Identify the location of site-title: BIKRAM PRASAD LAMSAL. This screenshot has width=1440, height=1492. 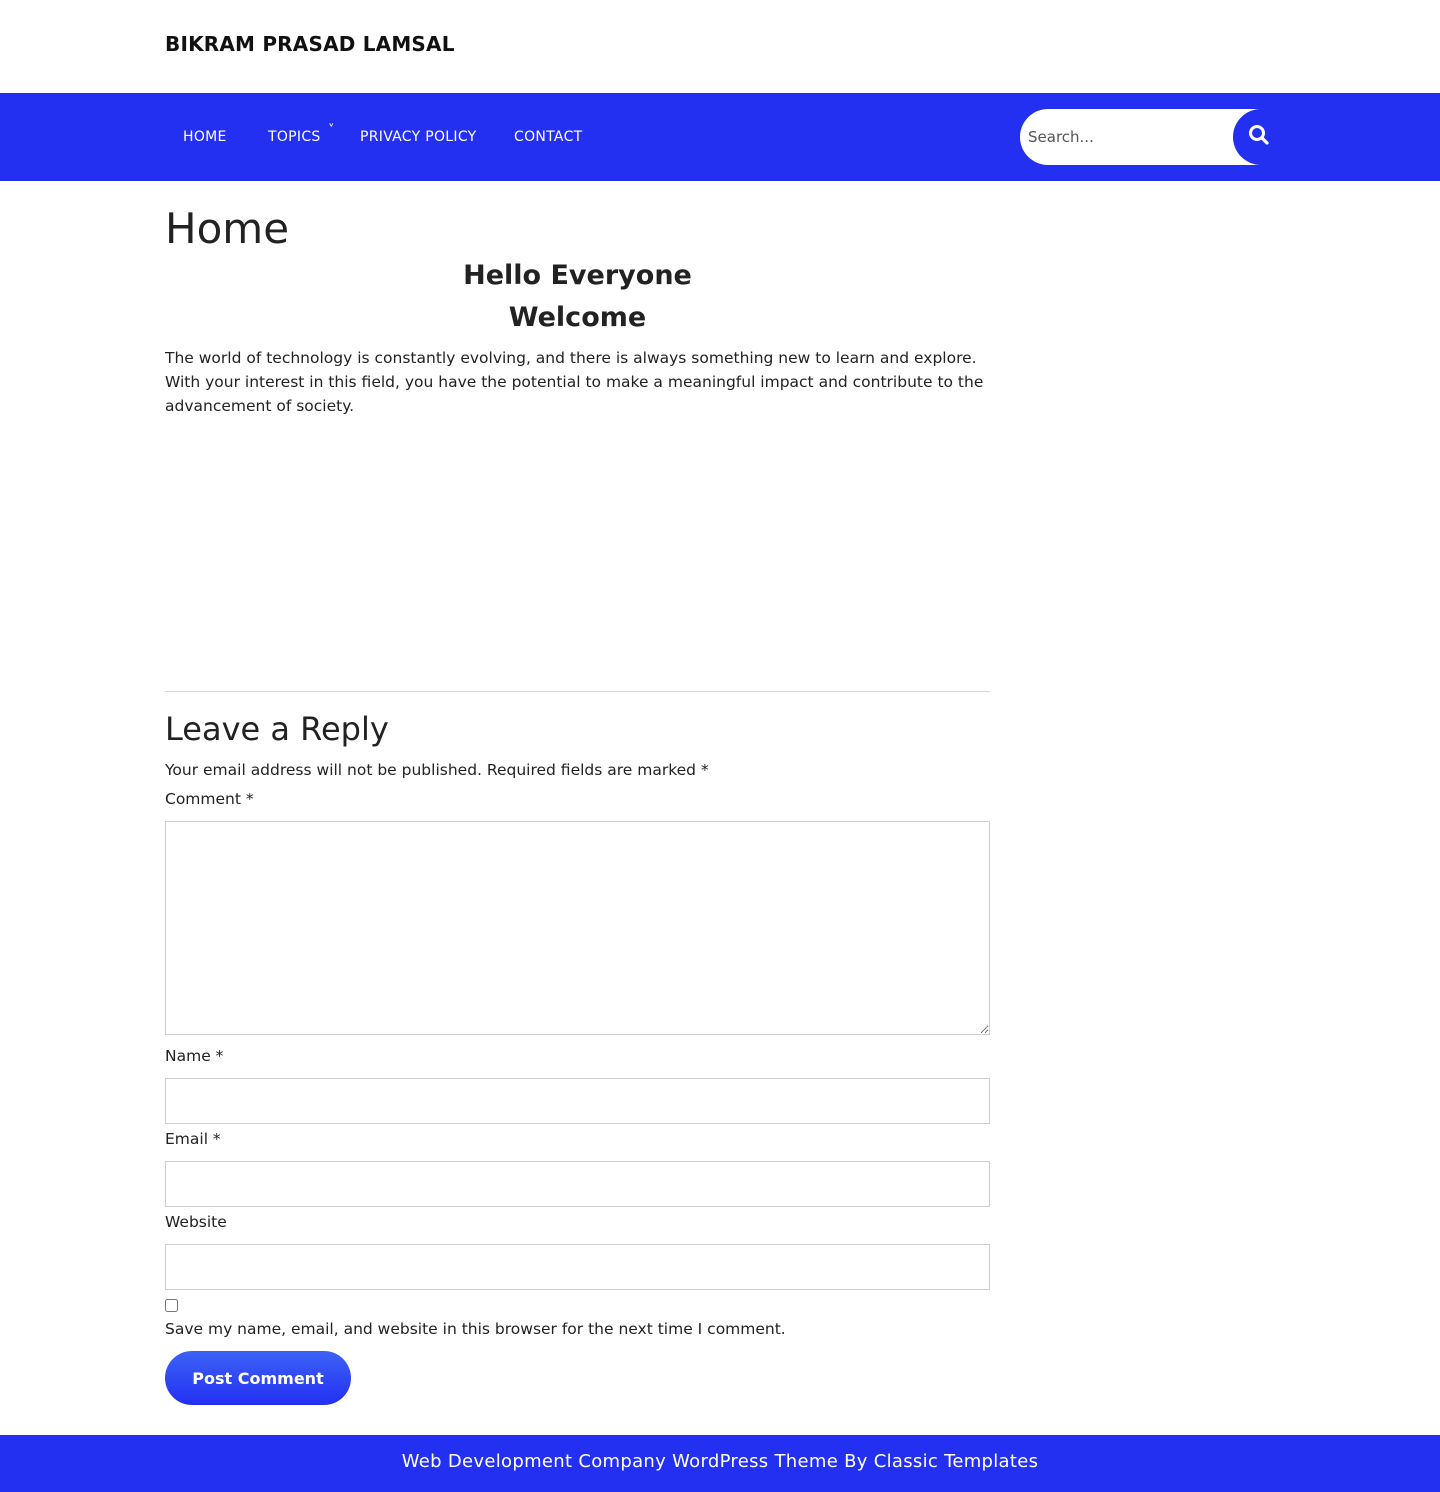
(310, 44).